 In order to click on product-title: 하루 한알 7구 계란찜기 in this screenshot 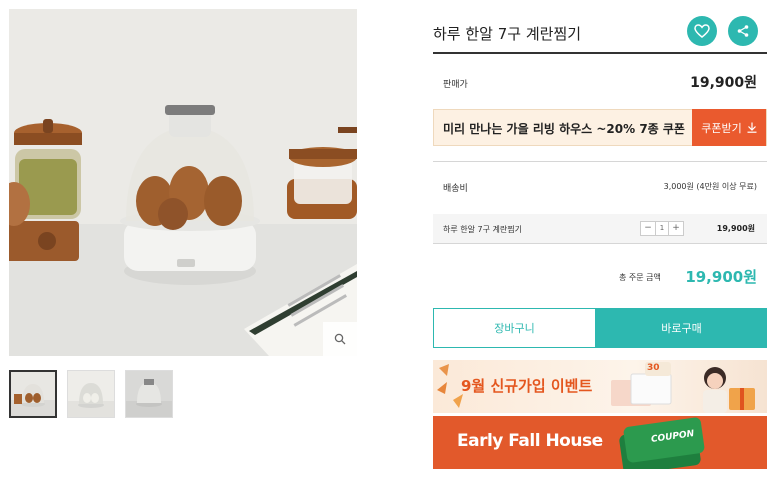, I will do `click(507, 34)`.